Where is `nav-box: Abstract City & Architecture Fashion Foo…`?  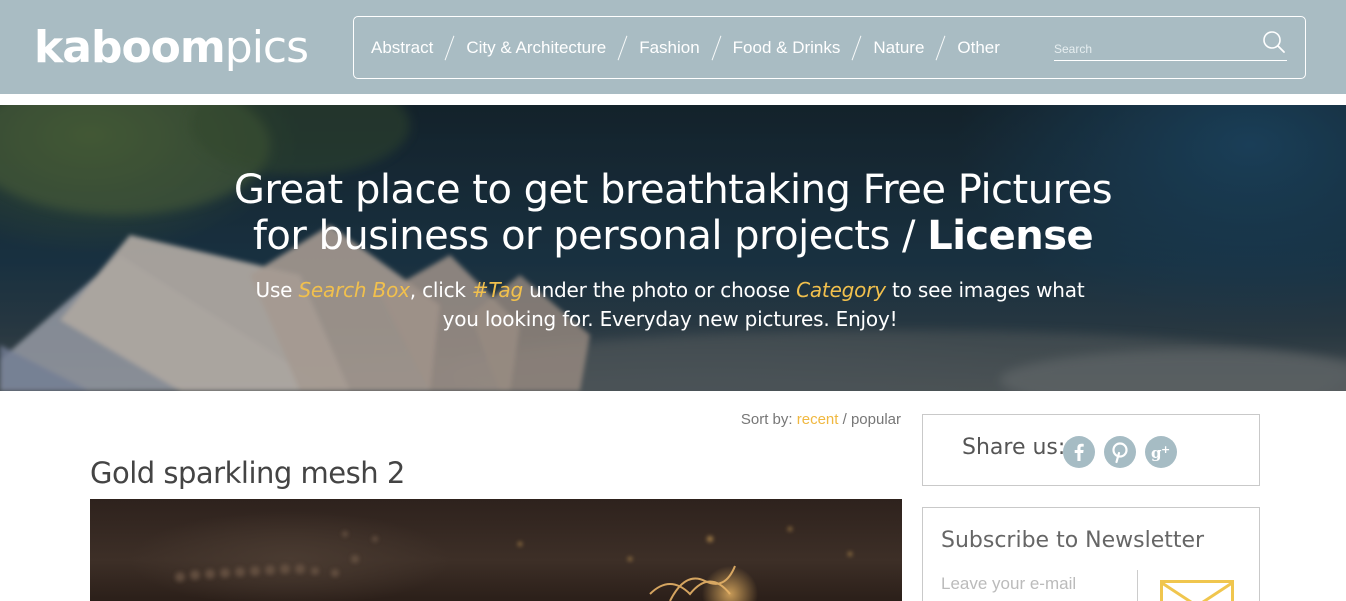
nav-box: Abstract City & Architecture Fashion Foo… is located at coordinates (829, 47).